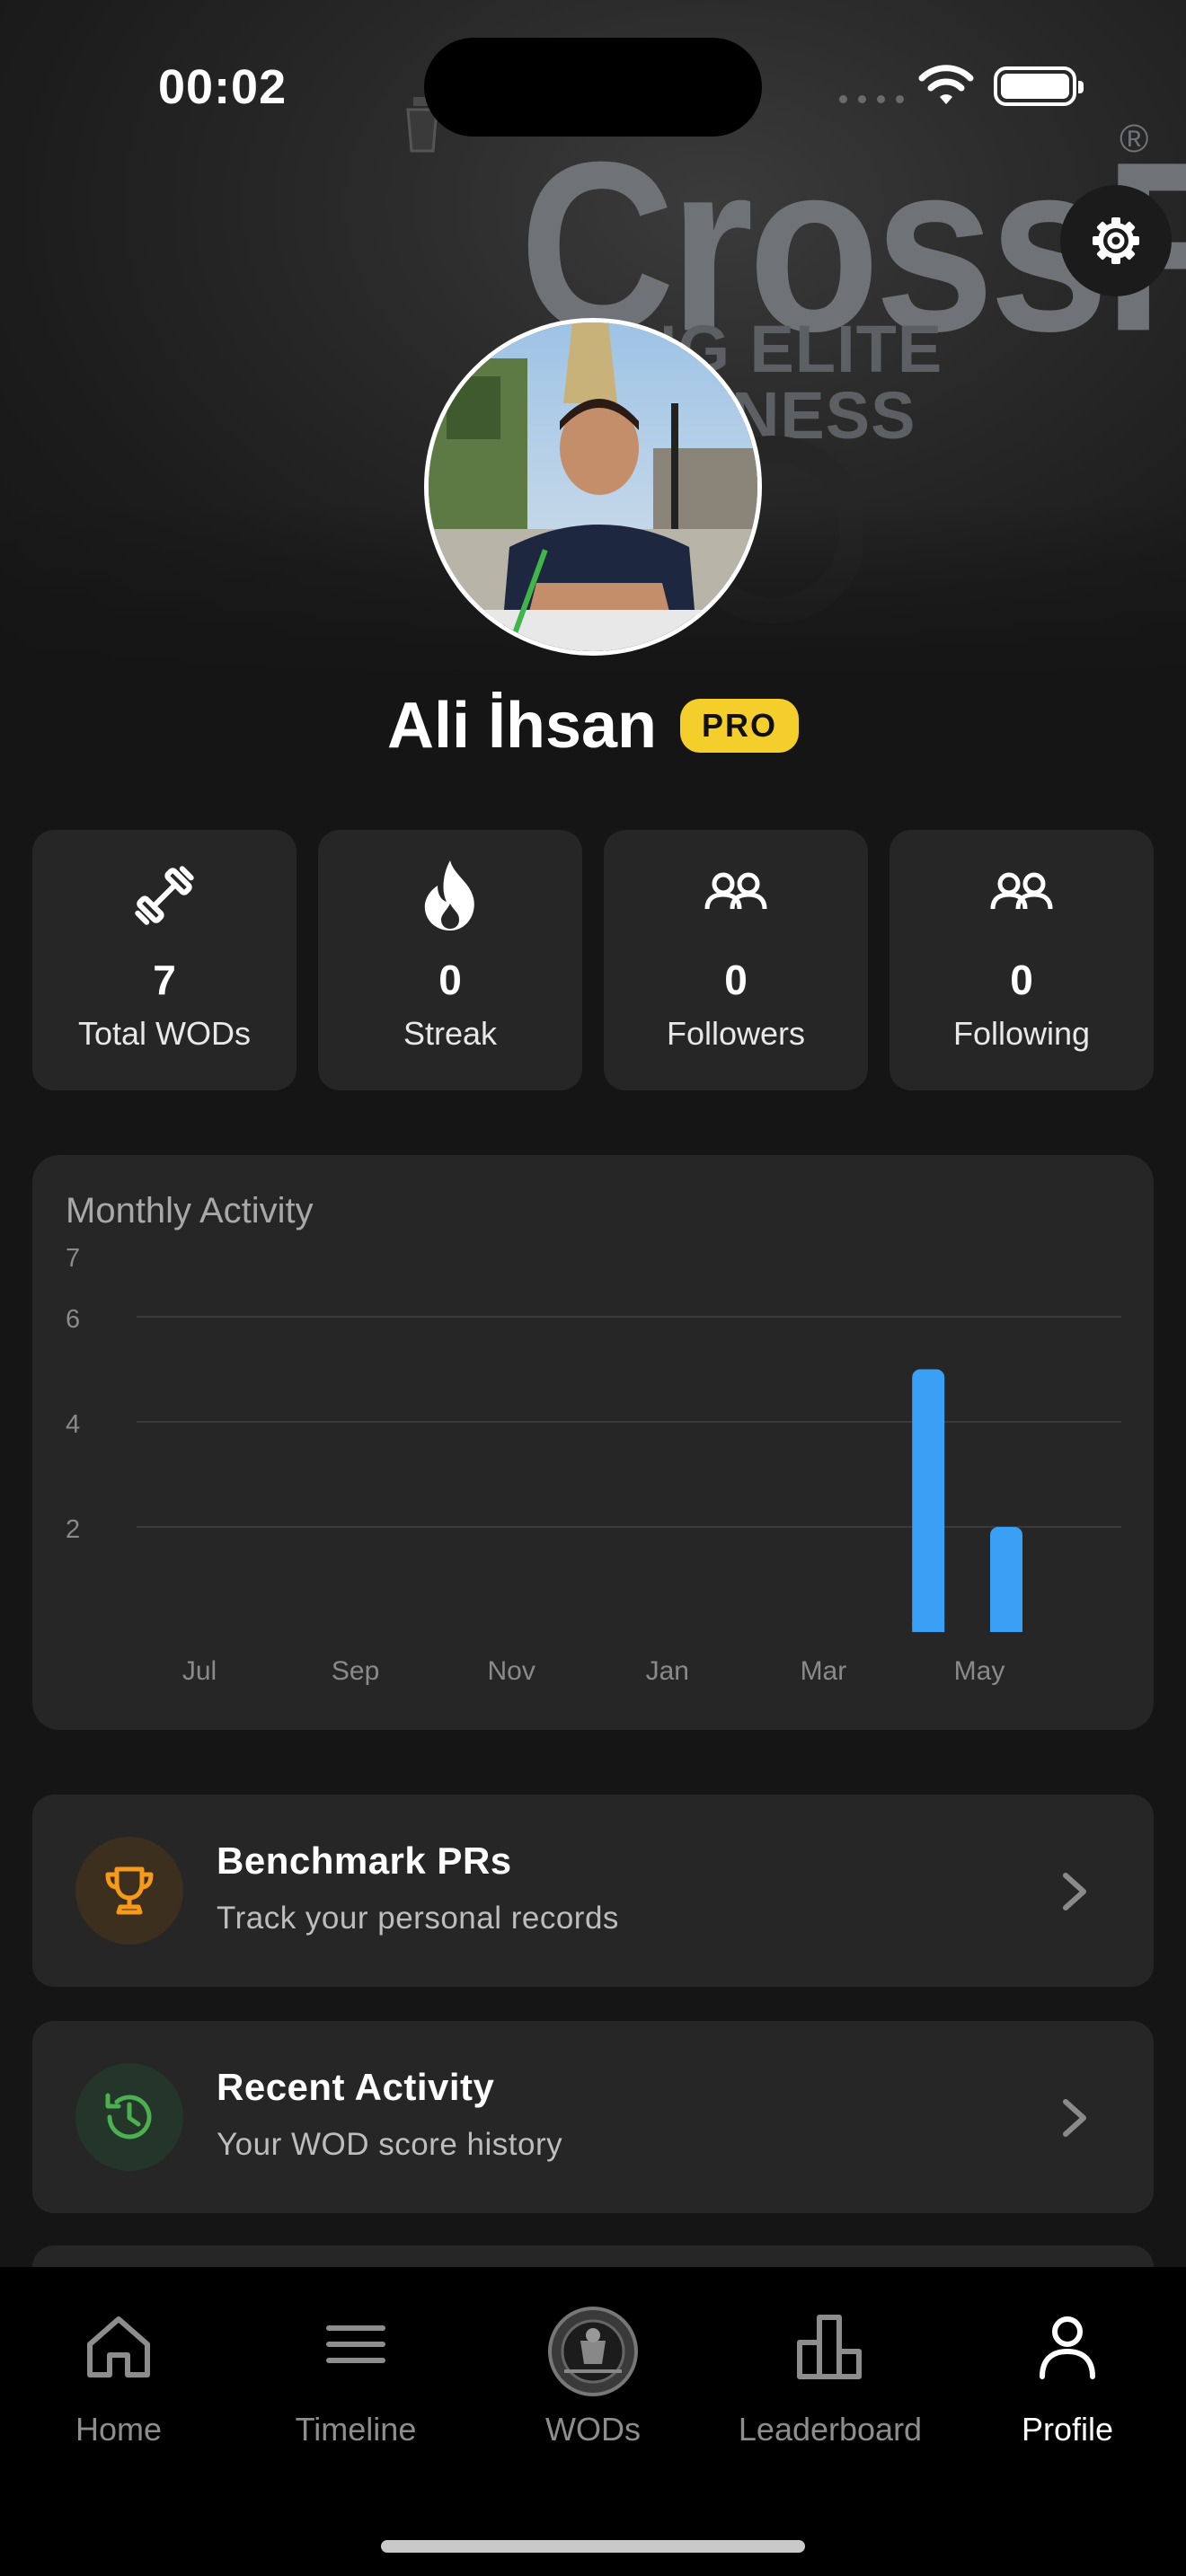 The height and width of the screenshot is (2576, 1186). Describe the element at coordinates (223, 87) in the screenshot. I see `status-time: 00:02` at that location.